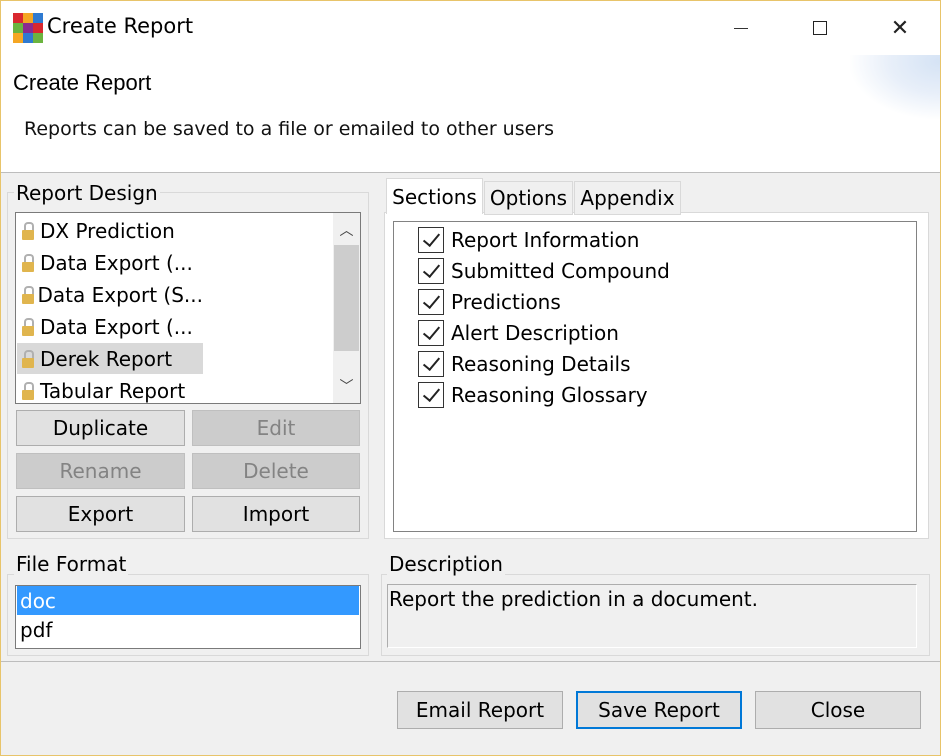 The image size is (941, 756). Describe the element at coordinates (276, 514) in the screenshot. I see `import-button: Import` at that location.